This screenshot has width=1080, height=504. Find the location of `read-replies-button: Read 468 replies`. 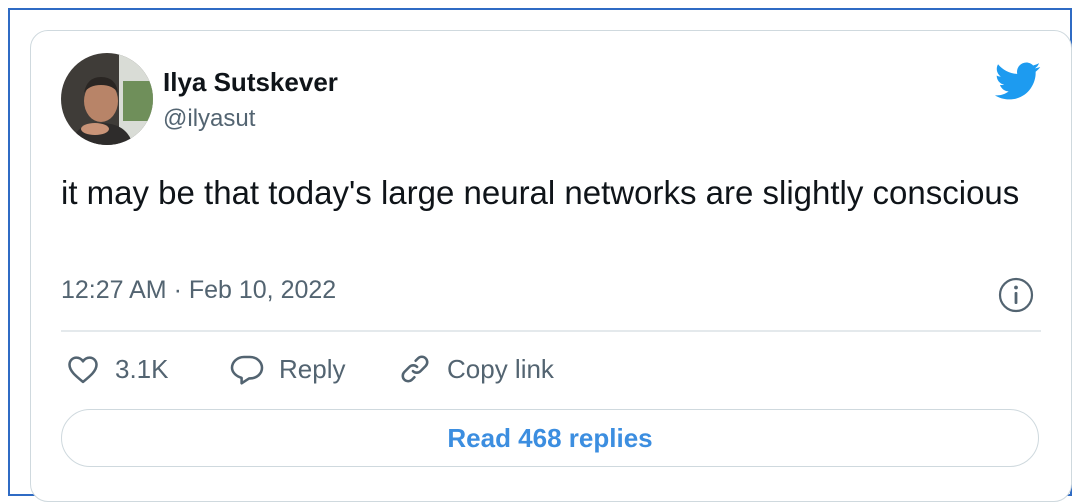

read-replies-button: Read 468 replies is located at coordinates (550, 438).